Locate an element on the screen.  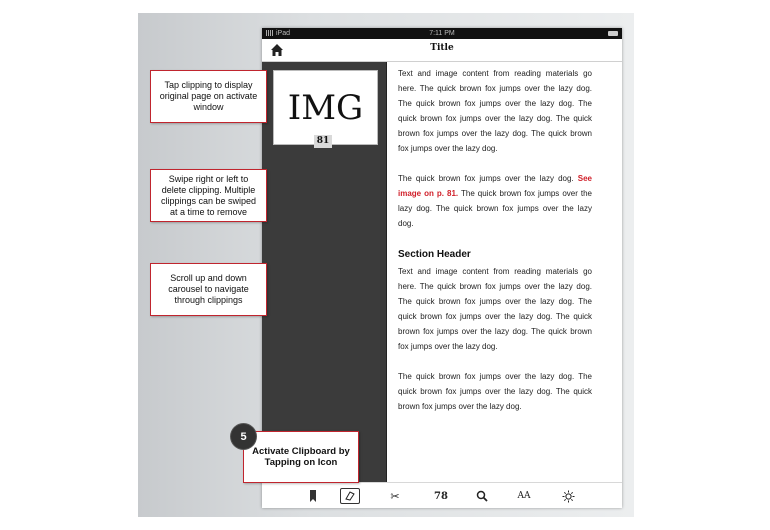
annotation-text: Activate Clipboard by Tapping on Icon is located at coordinates (301, 457).